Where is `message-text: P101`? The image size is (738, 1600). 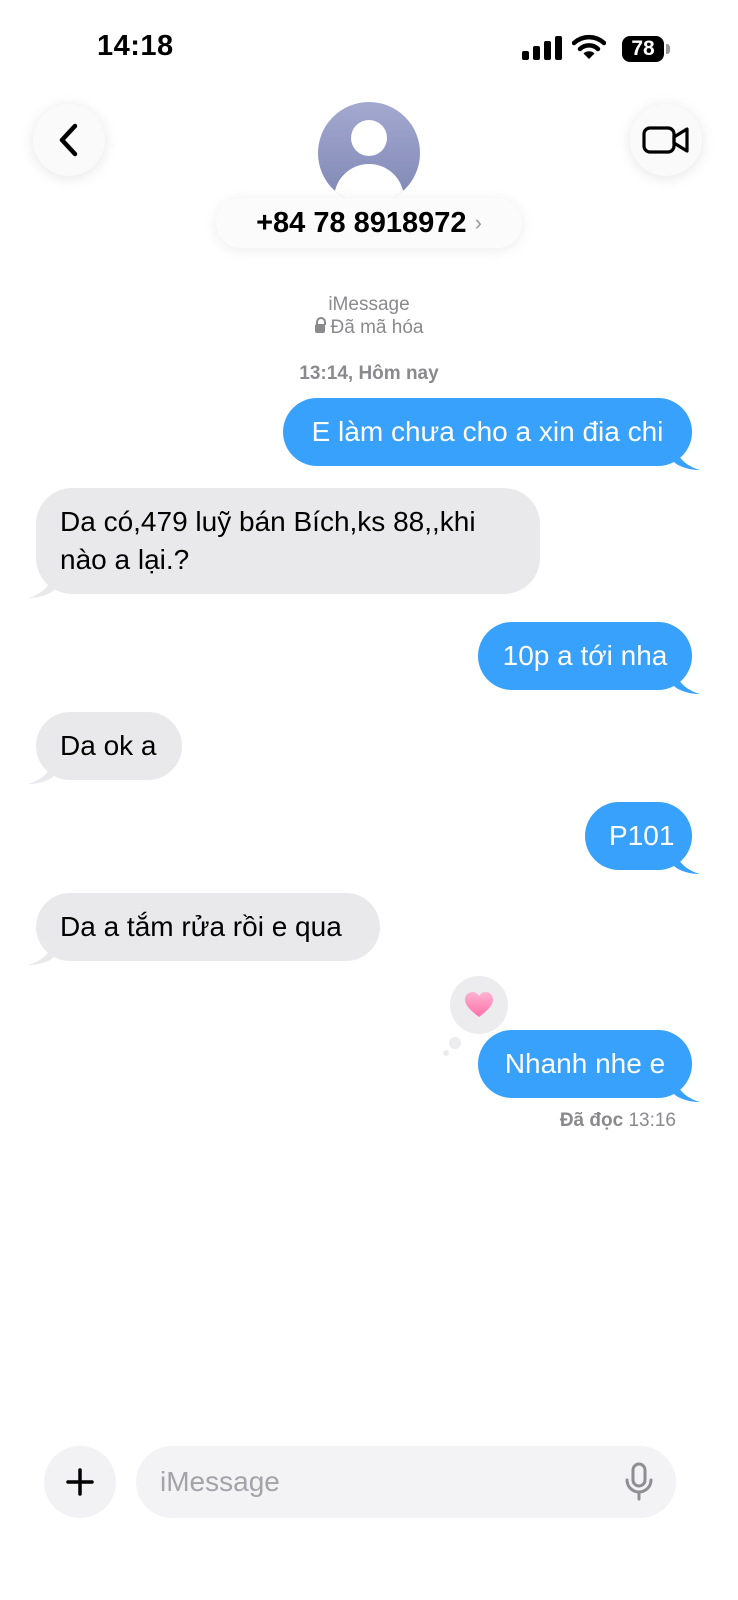 message-text: P101 is located at coordinates (642, 835).